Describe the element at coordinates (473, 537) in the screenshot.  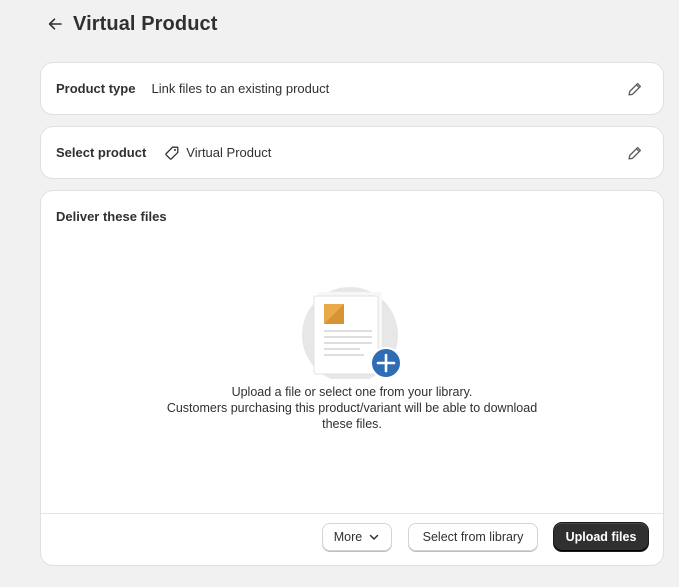
I see `select-from-library-button: Select from library` at that location.